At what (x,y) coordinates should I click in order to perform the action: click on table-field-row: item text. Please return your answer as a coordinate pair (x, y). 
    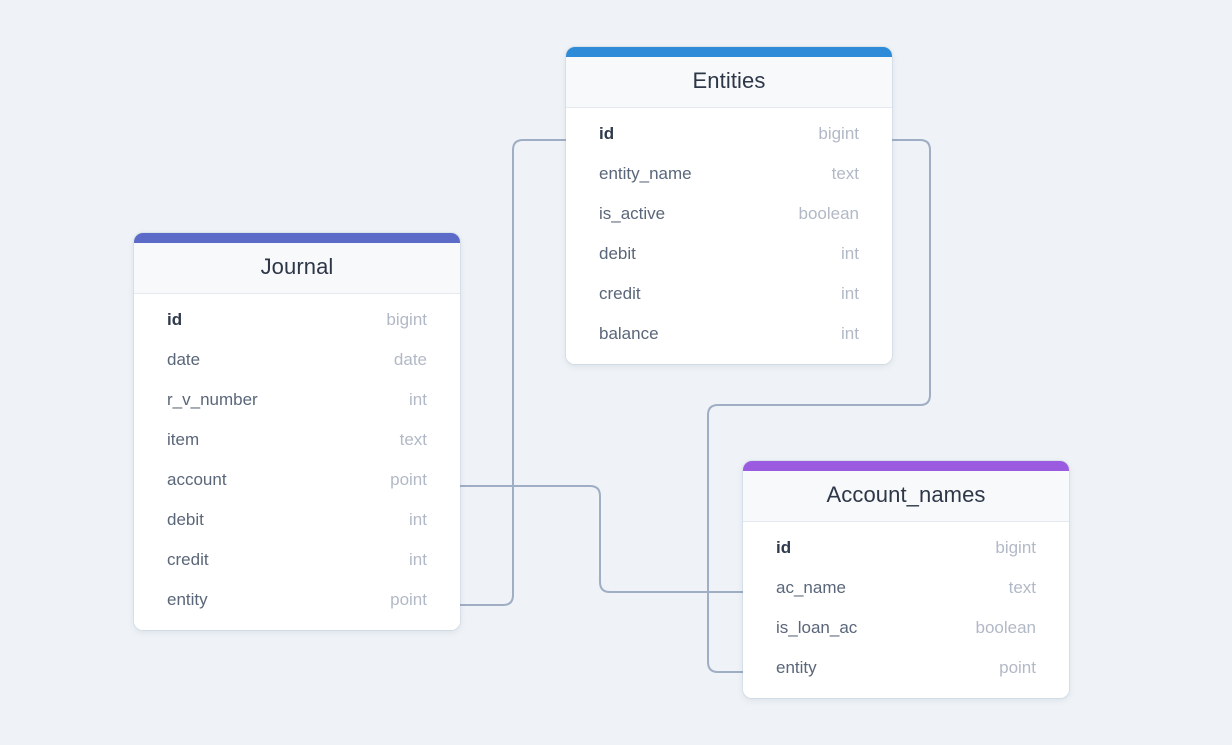
    Looking at the image, I should click on (297, 440).